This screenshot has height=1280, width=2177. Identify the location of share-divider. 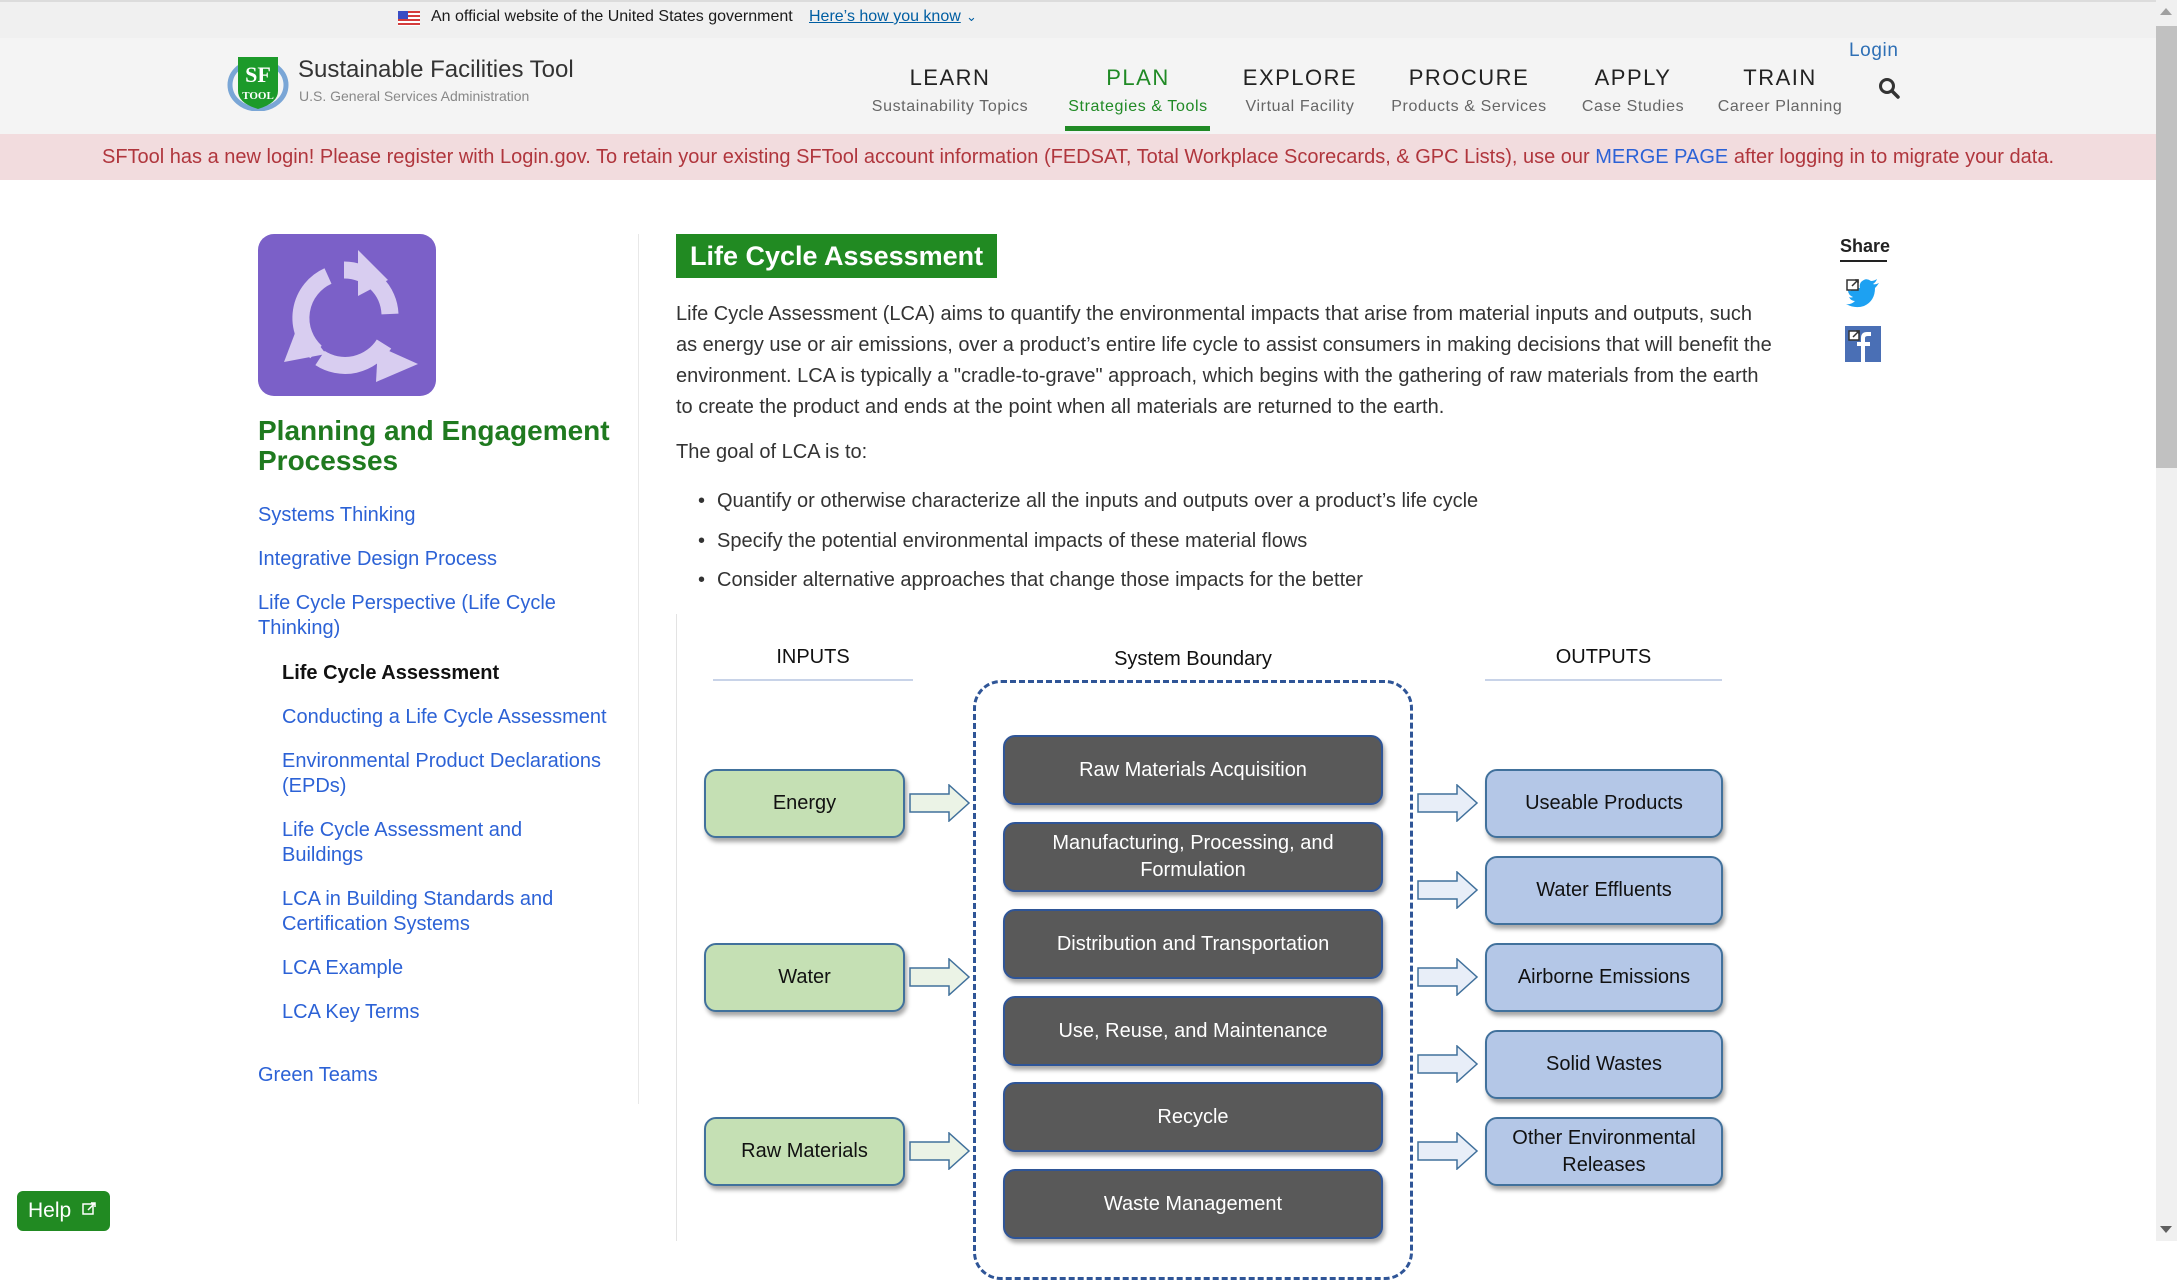
(1863, 261).